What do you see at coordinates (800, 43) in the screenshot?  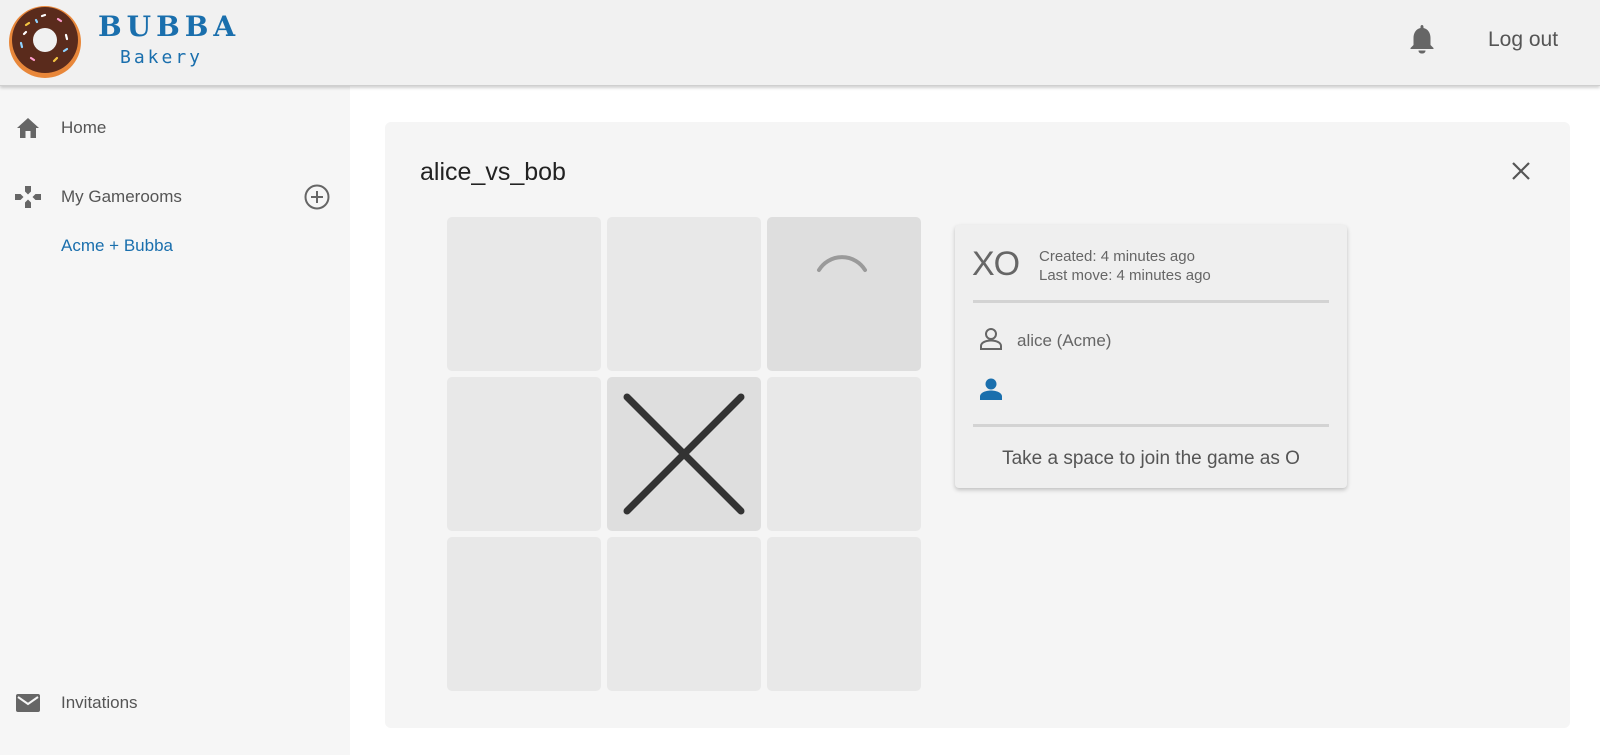 I see `app-header: BUBBA Bakery Log out` at bounding box center [800, 43].